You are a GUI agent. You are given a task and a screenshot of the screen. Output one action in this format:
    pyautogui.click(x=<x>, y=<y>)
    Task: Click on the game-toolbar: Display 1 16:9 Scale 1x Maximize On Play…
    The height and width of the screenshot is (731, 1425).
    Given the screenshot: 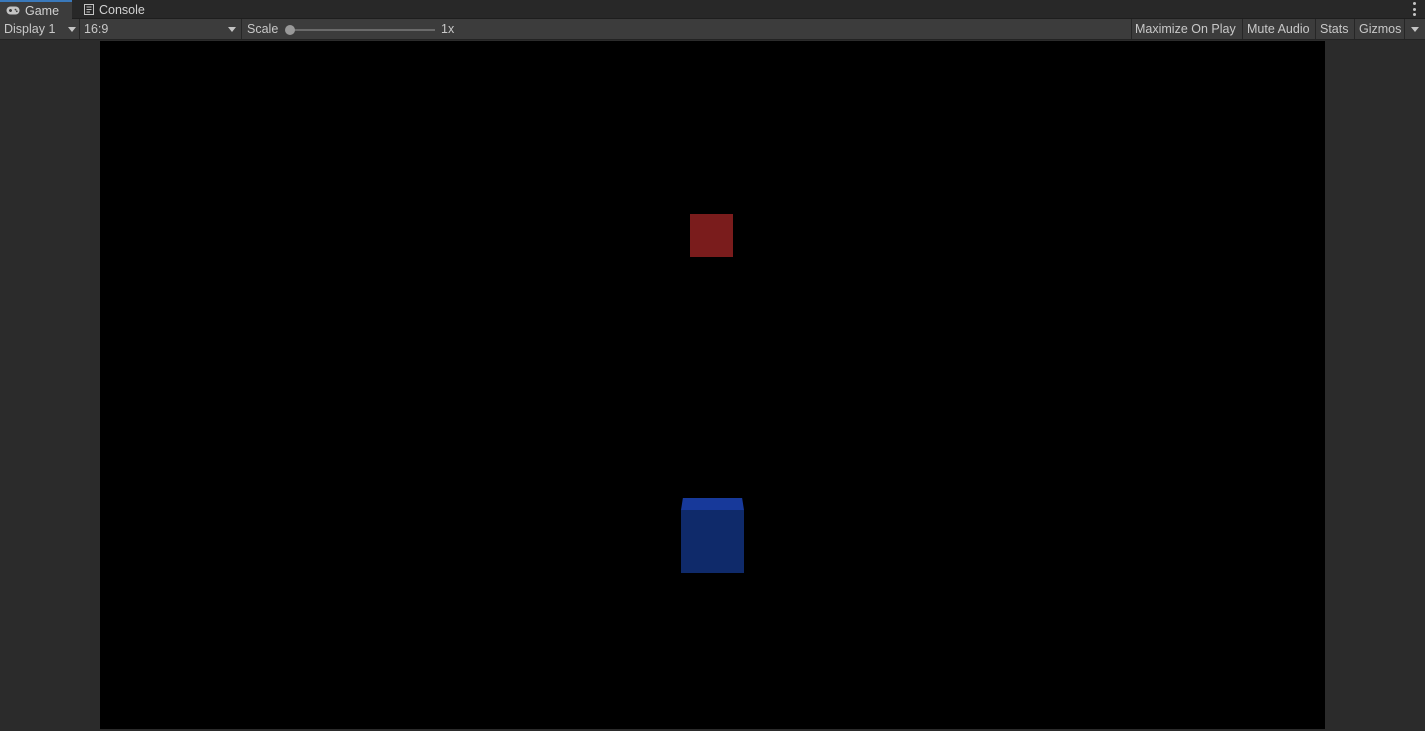 What is the action you would take?
    pyautogui.click(x=712, y=29)
    